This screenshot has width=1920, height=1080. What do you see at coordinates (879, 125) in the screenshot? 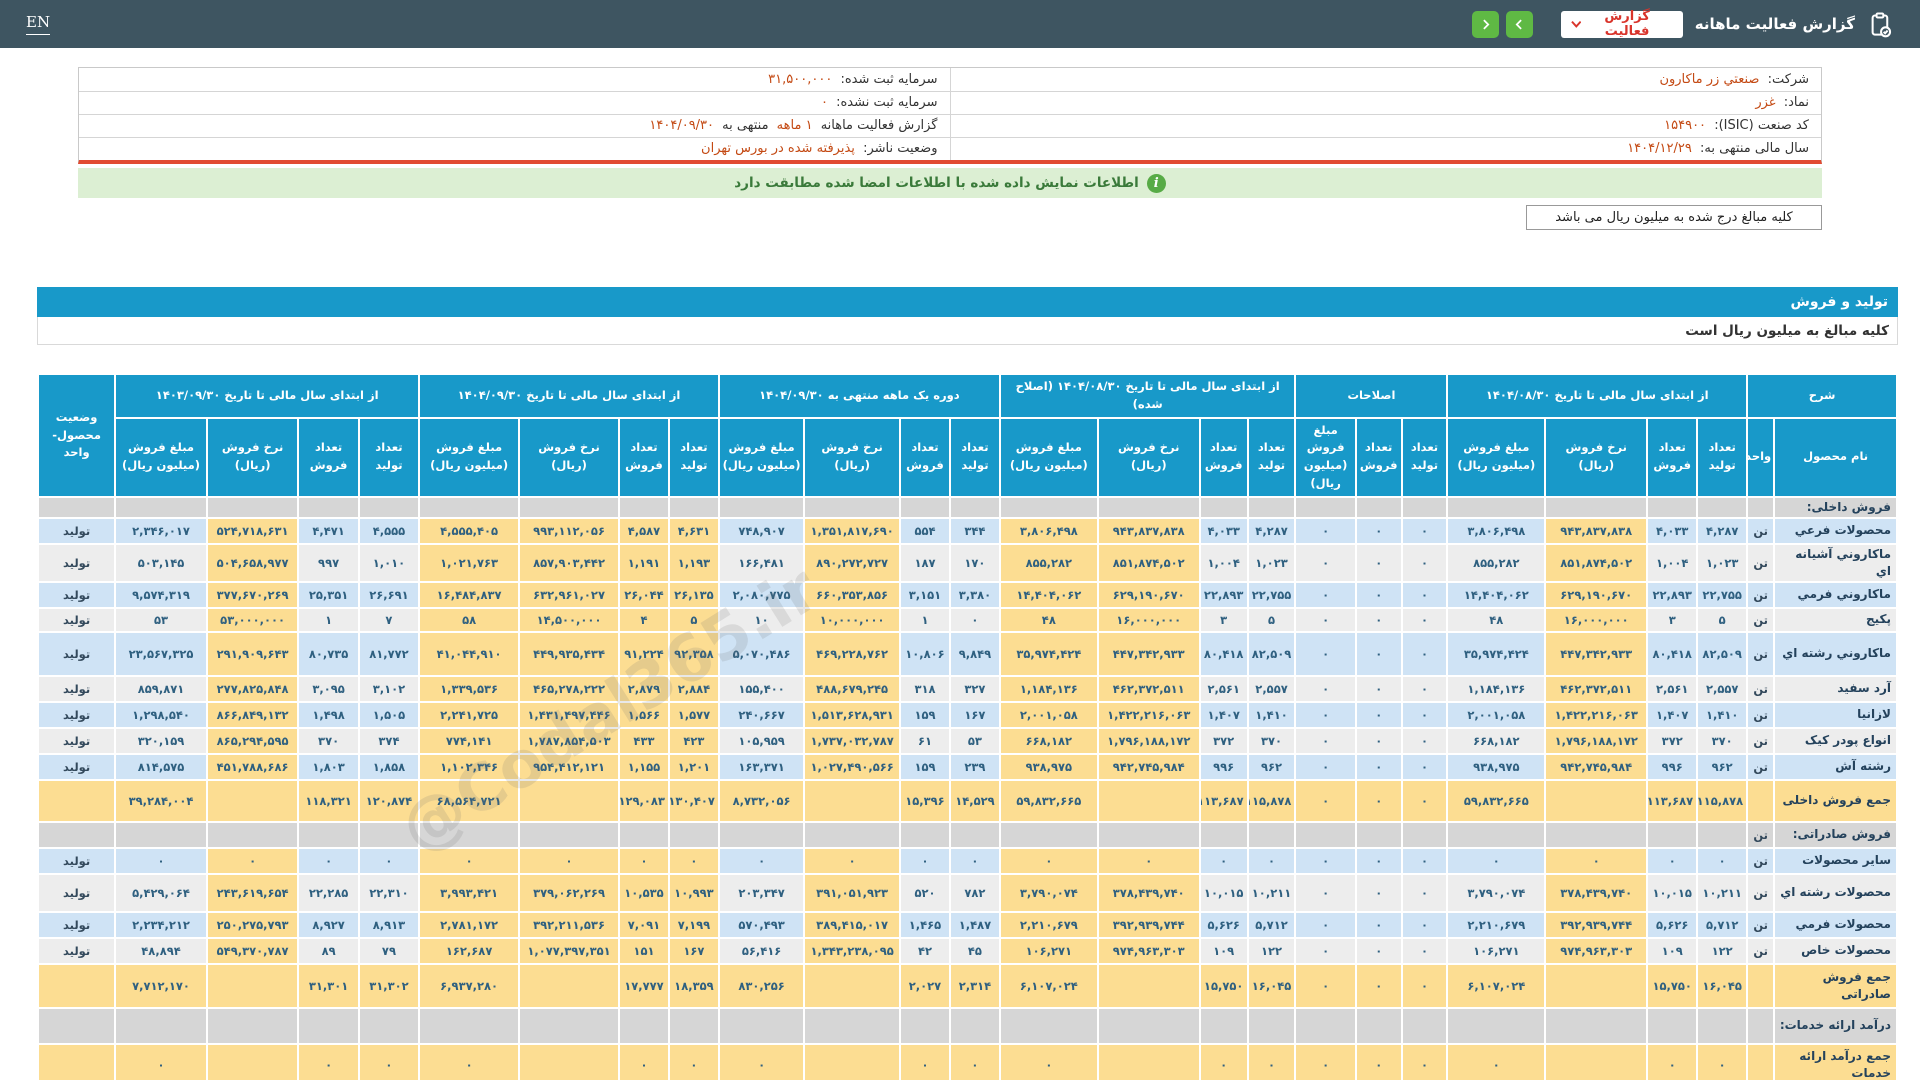
I see `report-period-pre: گزارش فعالیت ماهانه` at bounding box center [879, 125].